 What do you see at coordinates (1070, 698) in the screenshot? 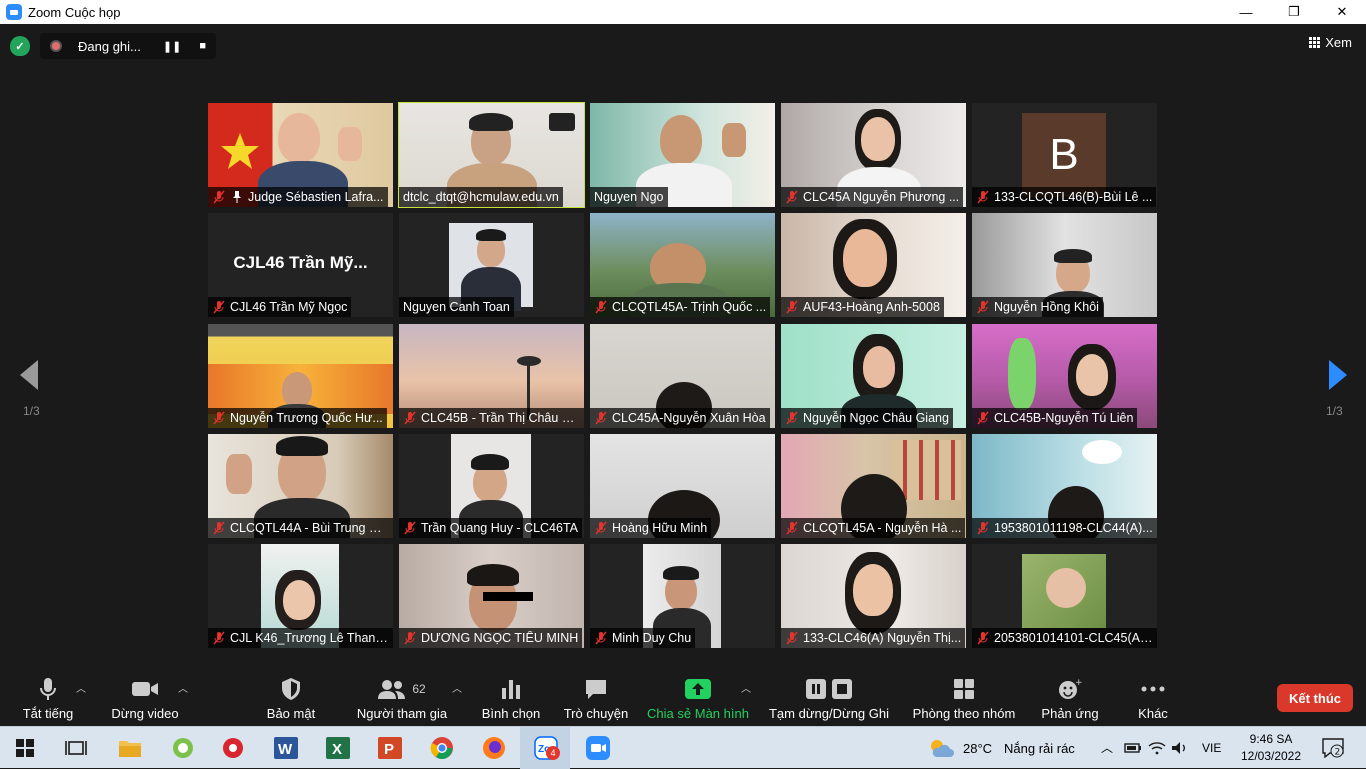
I see `reactions-button: + Phản ứng` at bounding box center [1070, 698].